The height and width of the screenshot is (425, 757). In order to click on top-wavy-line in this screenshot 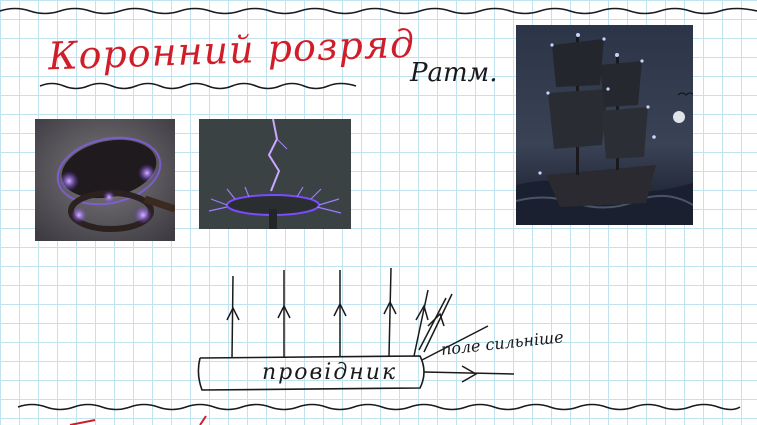, I will do `click(378, 11)`.